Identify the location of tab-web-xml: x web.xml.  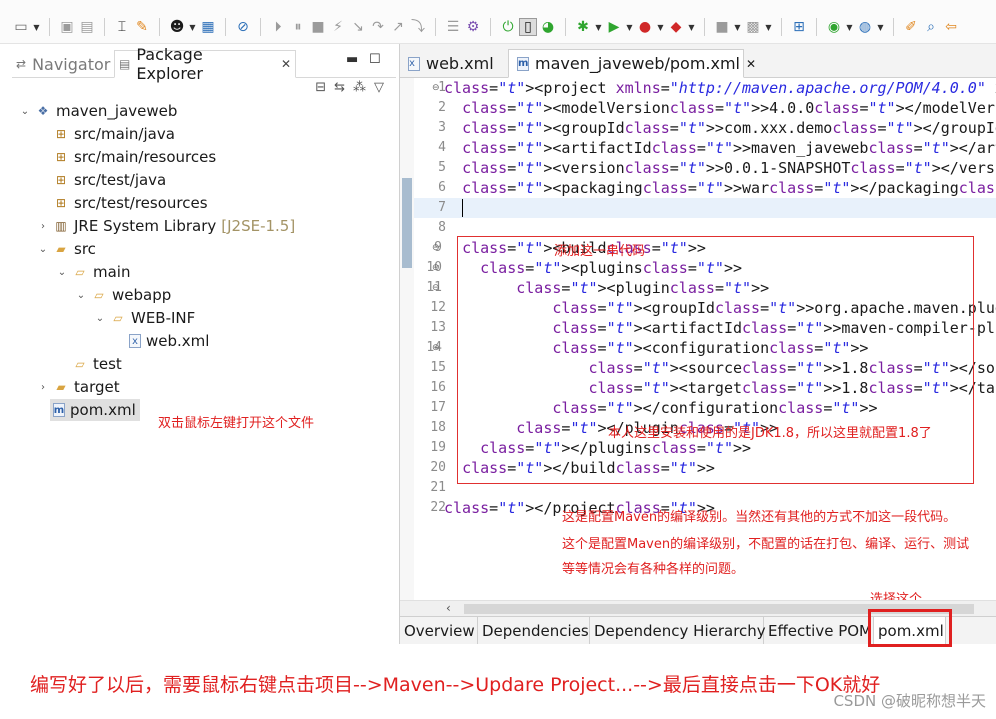
(453, 63).